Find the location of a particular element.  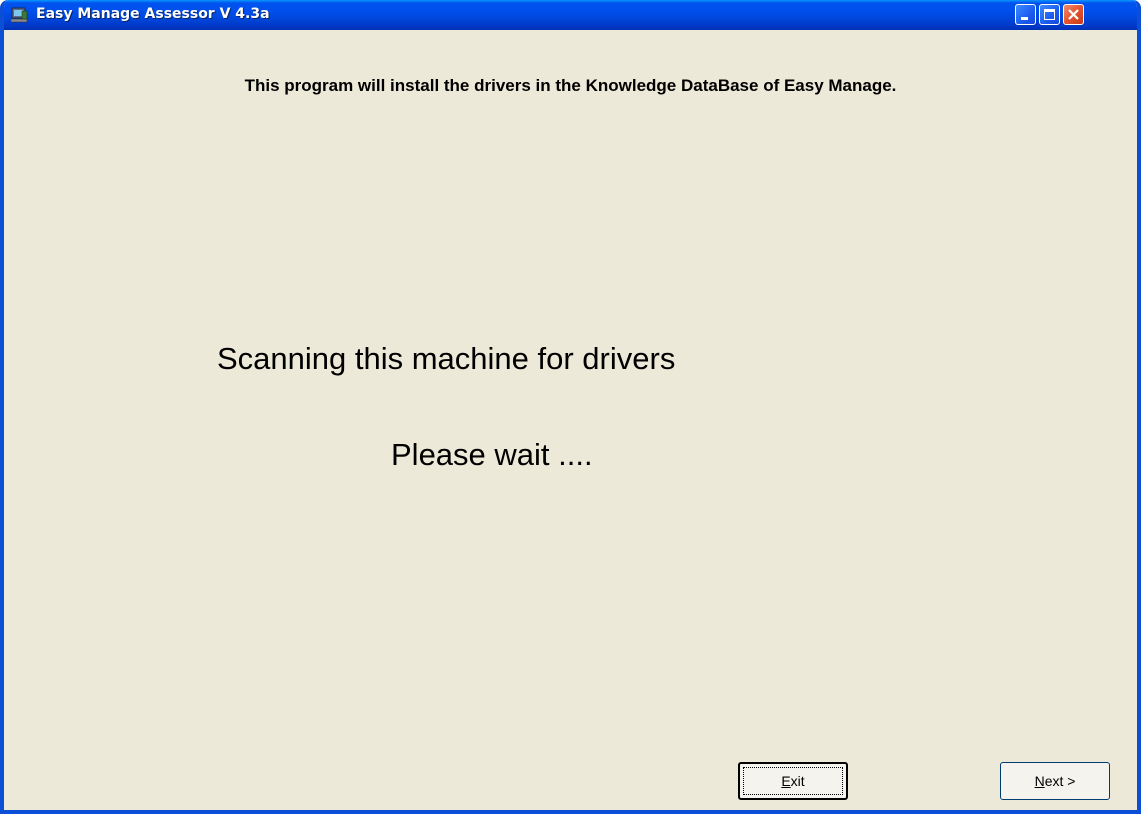

scanning-status-text: Scanning this machine for drivers is located at coordinates (446, 358).